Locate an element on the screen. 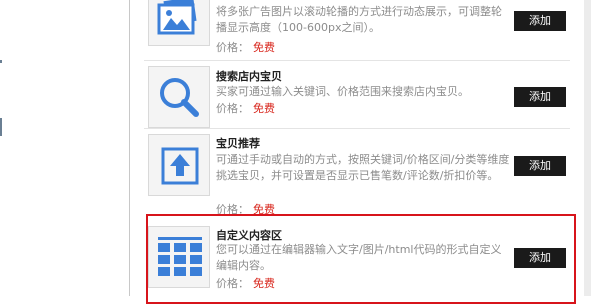 The image size is (591, 304). module-description: 买家可通过输入关键词、价格范围来搜索店内宝贝。 is located at coordinates (342, 91).